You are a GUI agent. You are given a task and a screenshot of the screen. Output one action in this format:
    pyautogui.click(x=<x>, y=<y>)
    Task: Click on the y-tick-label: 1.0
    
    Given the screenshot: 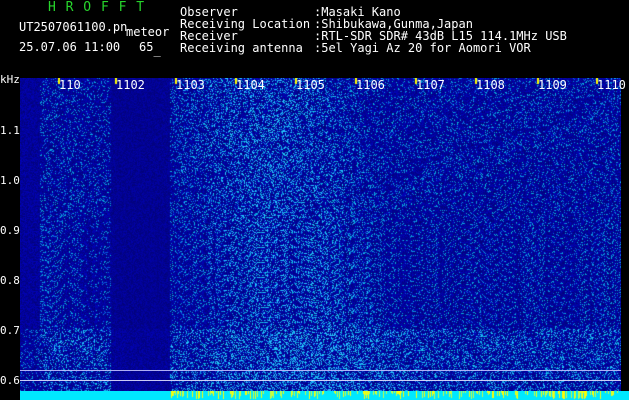 What is the action you would take?
    pyautogui.click(x=10, y=180)
    